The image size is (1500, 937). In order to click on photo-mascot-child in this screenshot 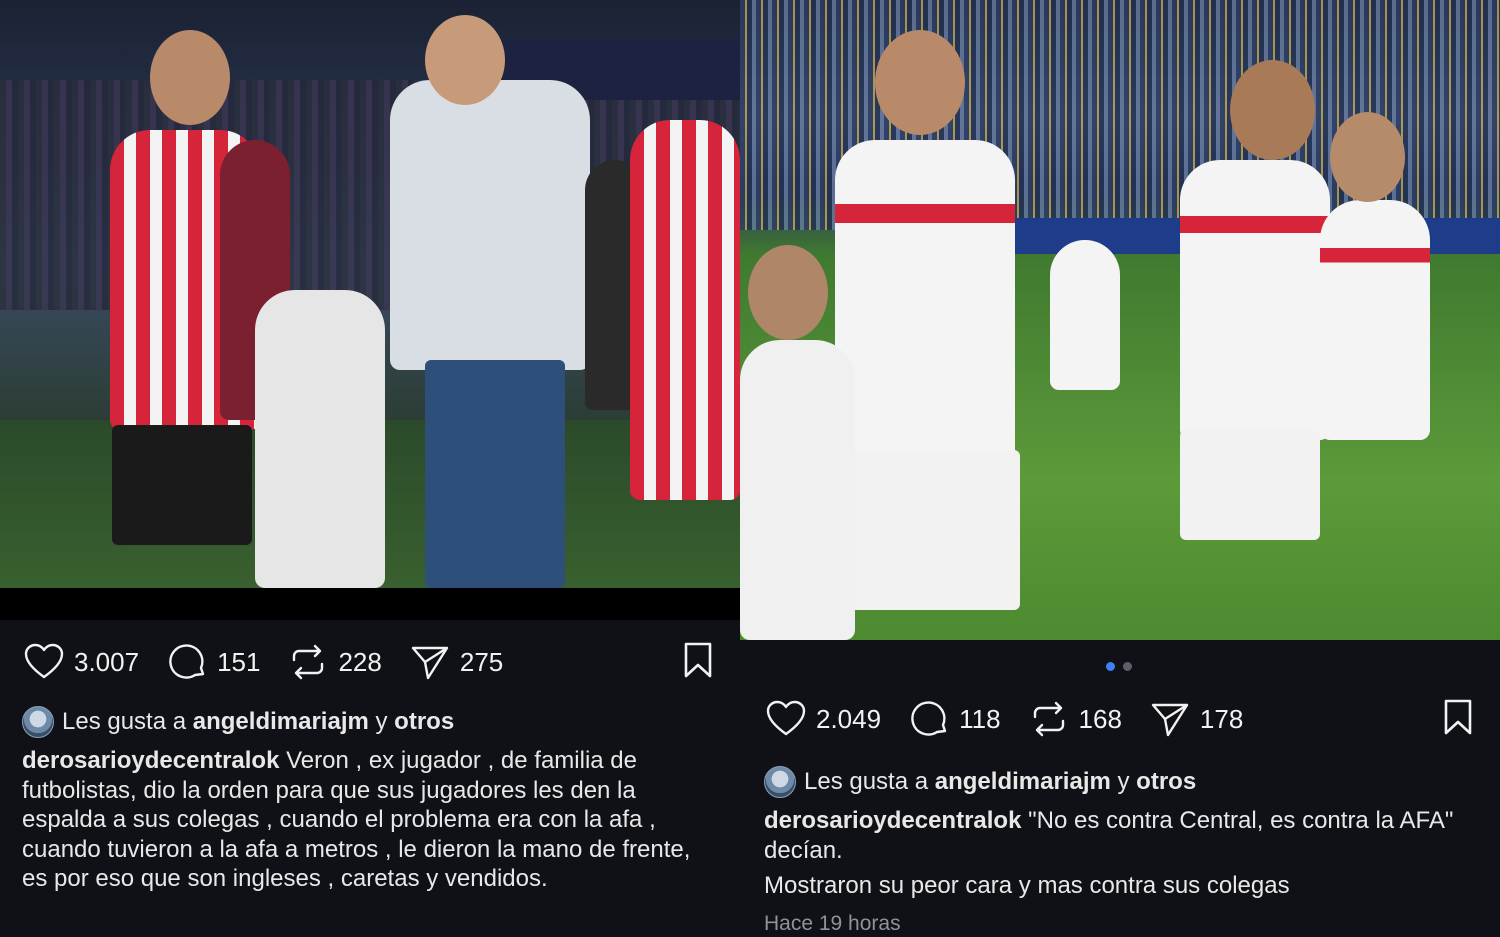, I will do `click(1085, 315)`.